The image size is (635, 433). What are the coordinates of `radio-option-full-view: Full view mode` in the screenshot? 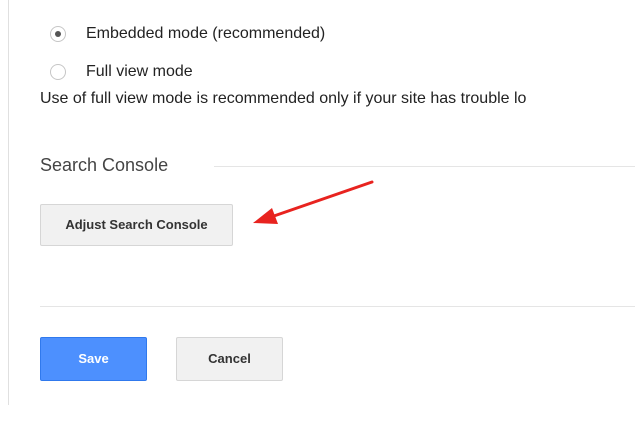 It's located at (121, 72).